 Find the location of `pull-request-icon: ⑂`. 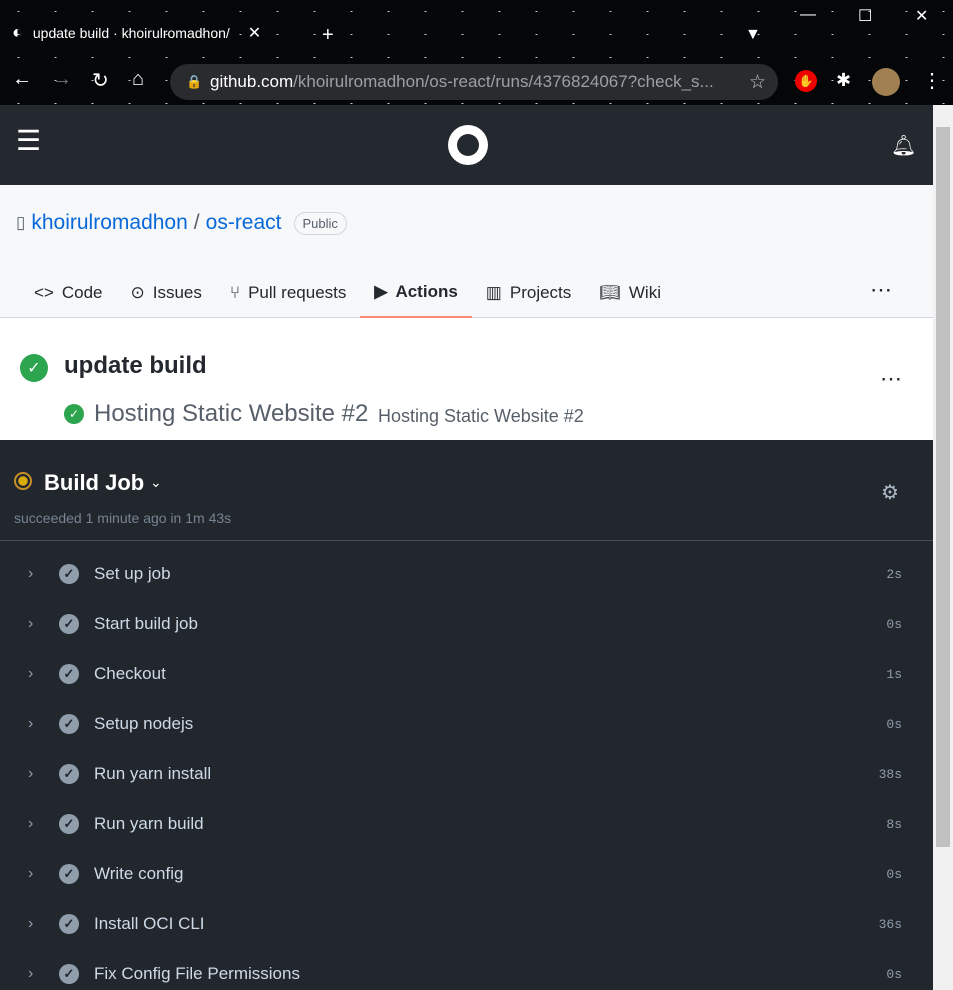

pull-request-icon: ⑂ is located at coordinates (235, 292).